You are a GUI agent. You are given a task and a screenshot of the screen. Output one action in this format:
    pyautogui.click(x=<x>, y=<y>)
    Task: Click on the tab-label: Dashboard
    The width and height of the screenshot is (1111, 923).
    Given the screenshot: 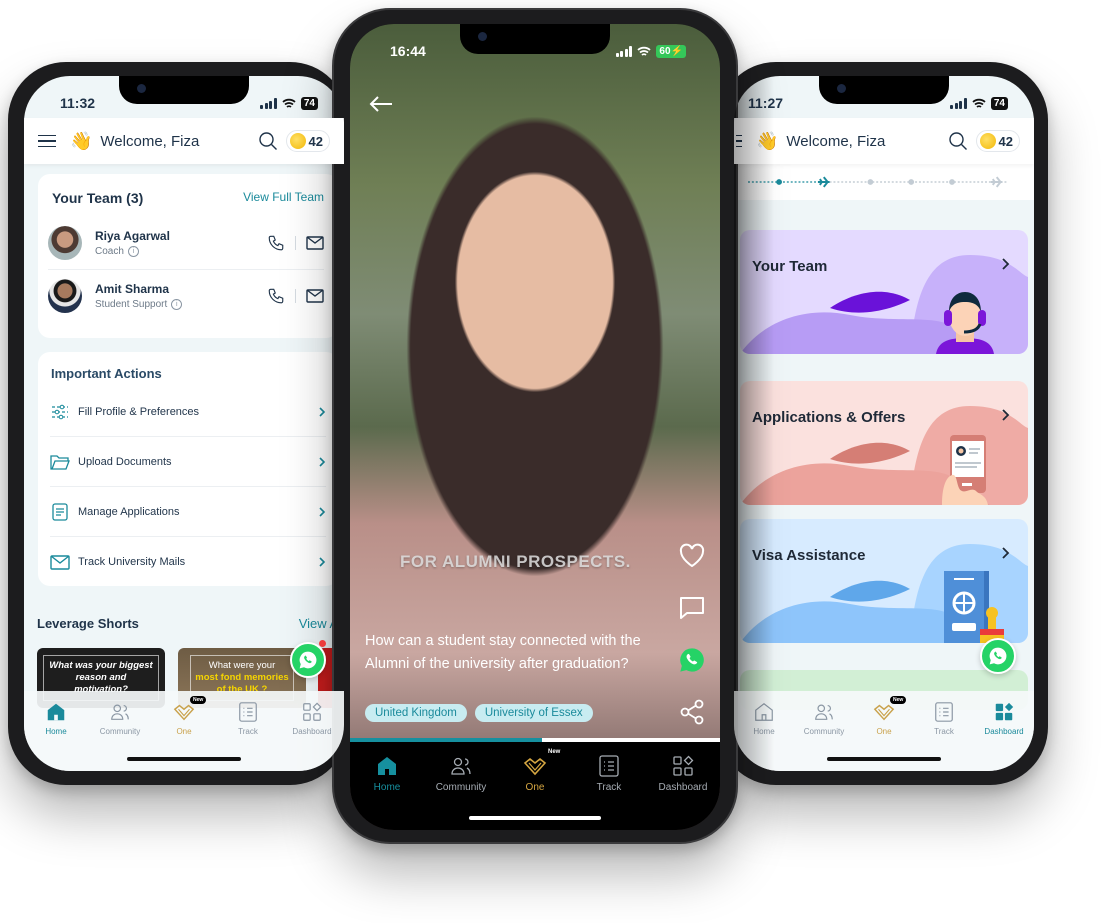 What is the action you would take?
    pyautogui.click(x=1004, y=731)
    